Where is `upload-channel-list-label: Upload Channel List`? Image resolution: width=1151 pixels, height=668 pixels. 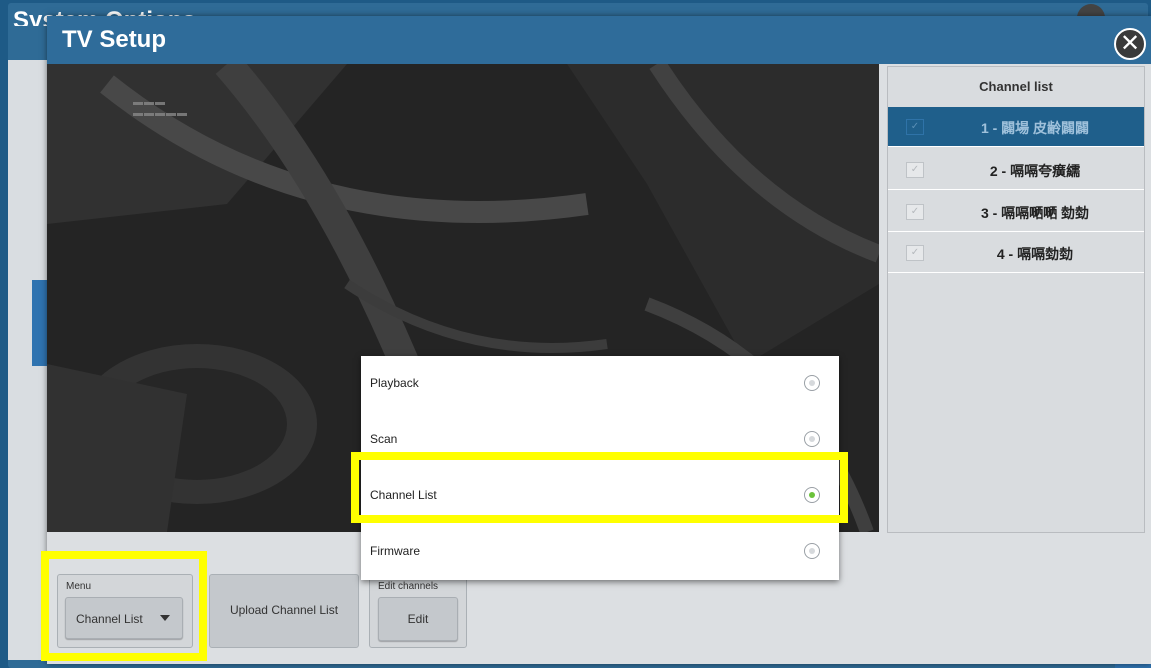
upload-channel-list-label: Upload Channel List is located at coordinates (284, 610).